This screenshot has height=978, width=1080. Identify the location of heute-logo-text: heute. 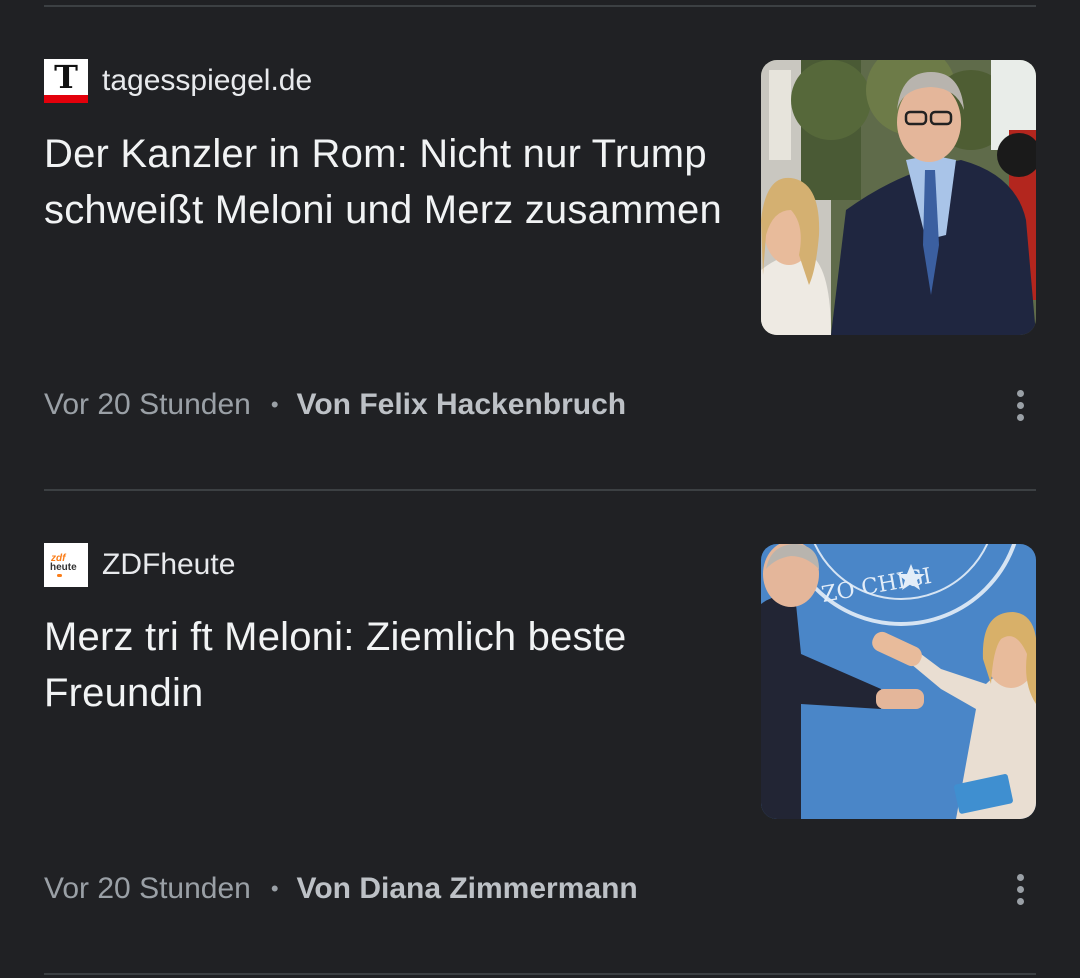
(63, 567).